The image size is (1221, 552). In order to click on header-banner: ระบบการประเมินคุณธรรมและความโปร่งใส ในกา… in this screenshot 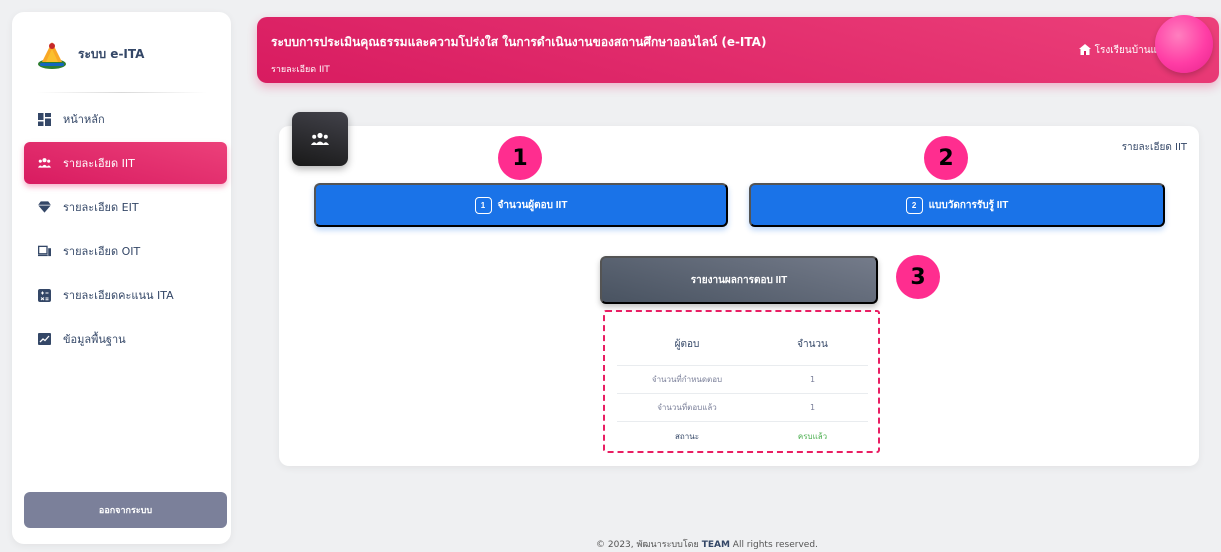, I will do `click(738, 49)`.